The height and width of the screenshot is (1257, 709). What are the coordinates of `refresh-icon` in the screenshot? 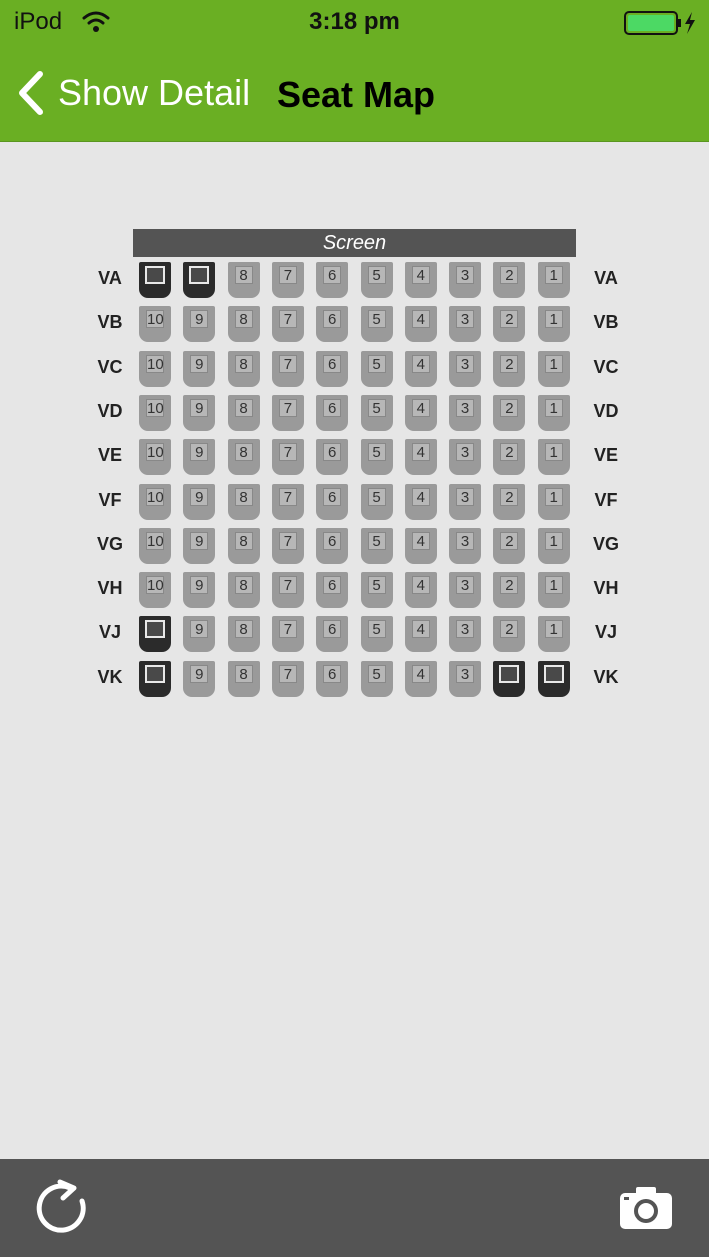 It's located at (63, 1208).